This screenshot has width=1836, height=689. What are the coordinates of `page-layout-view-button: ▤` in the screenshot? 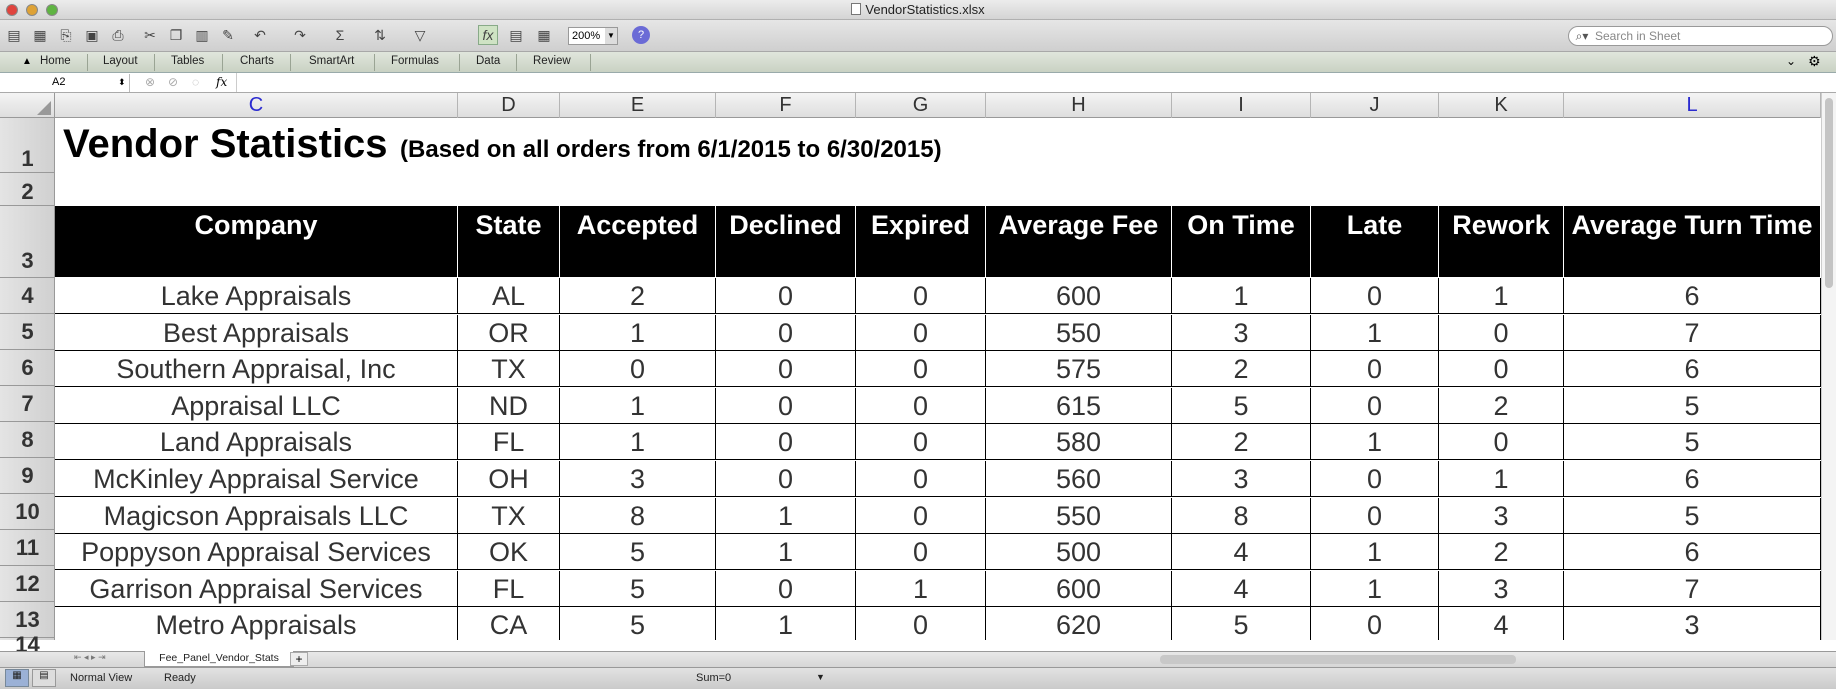 It's located at (44, 678).